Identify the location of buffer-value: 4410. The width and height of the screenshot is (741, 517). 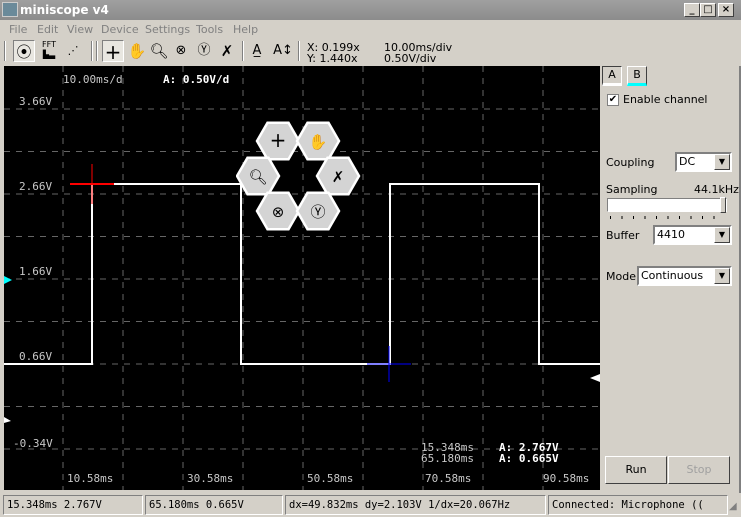
(671, 234).